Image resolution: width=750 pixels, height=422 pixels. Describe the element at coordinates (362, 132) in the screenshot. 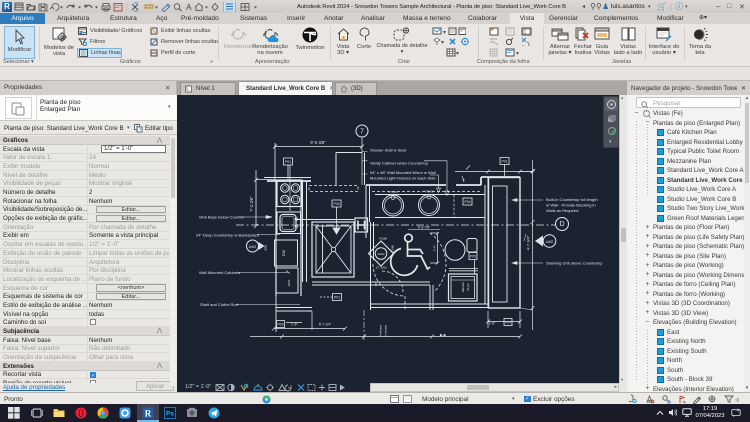

I see `svg-text: 7` at that location.